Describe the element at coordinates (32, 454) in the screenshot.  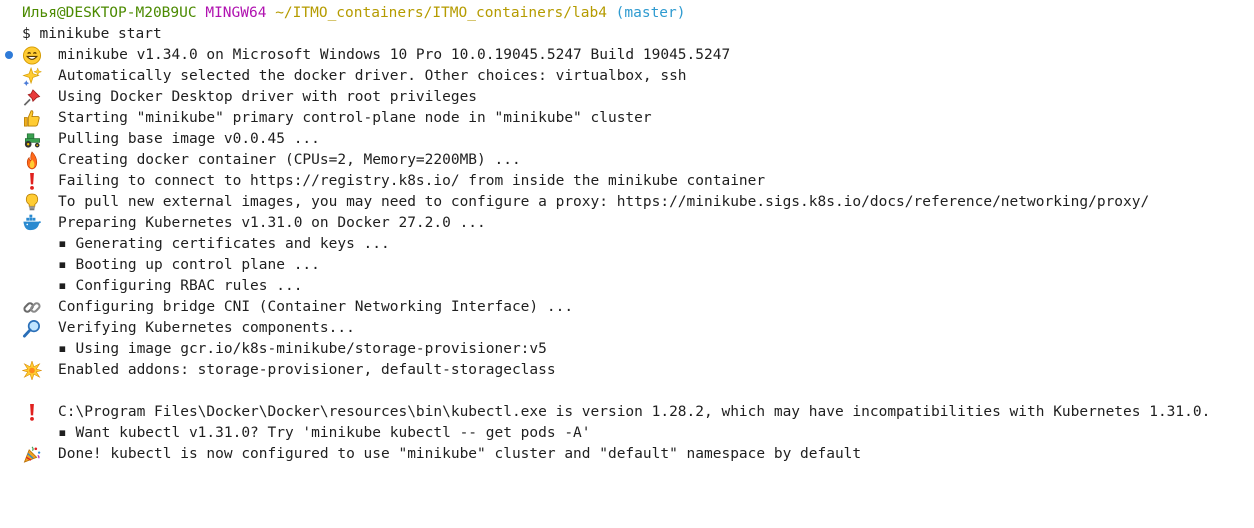
I see `party-icon` at that location.